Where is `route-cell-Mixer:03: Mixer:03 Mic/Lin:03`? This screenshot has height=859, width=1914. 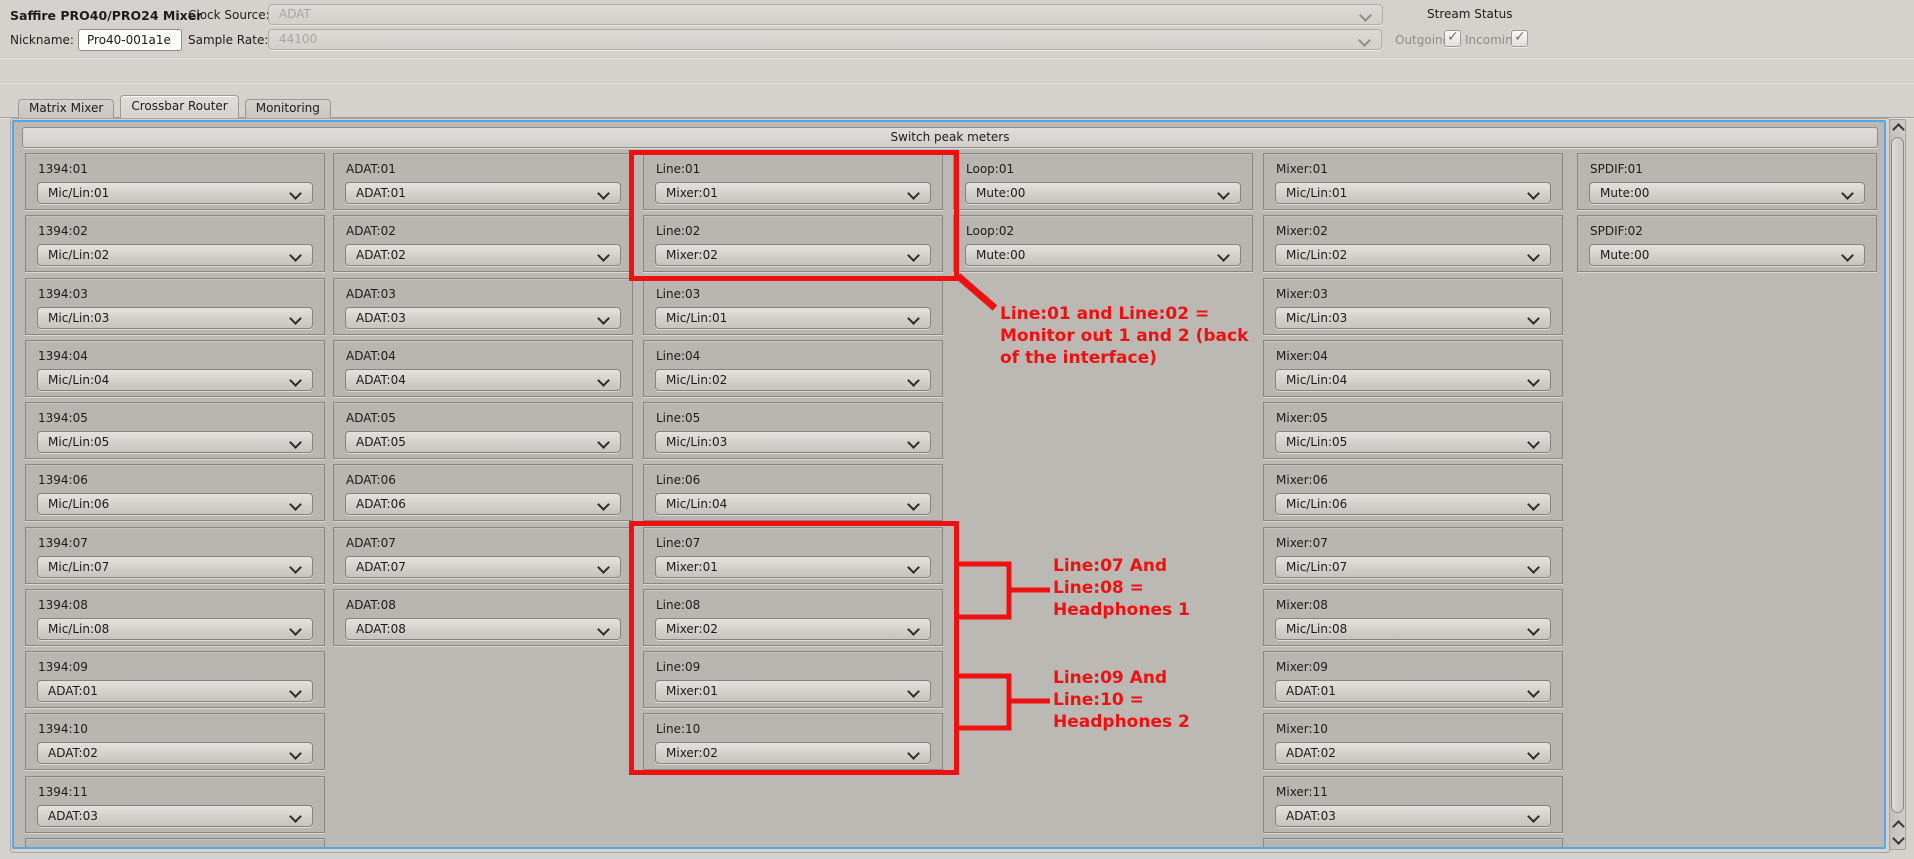
route-cell-Mixer:03: Mixer:03 Mic/Lin:03 is located at coordinates (1413, 306).